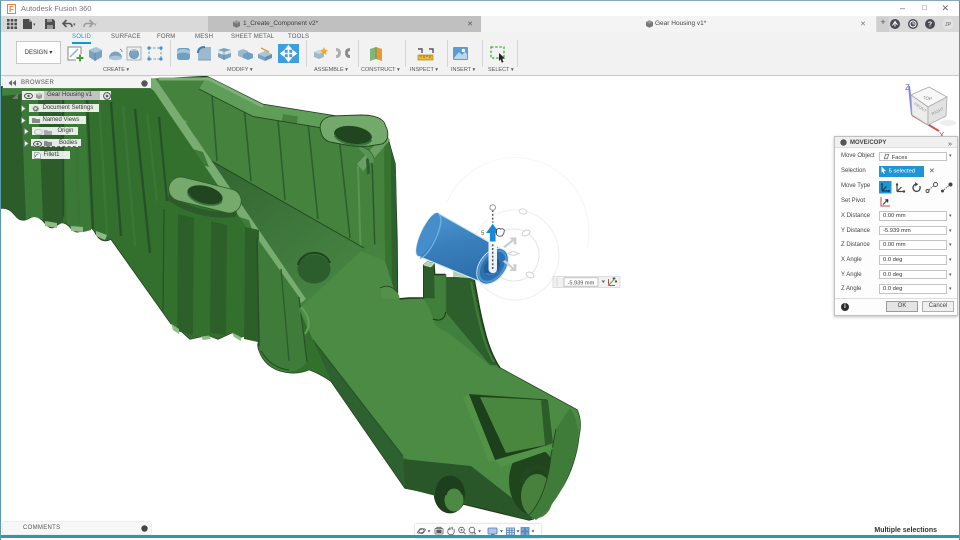  What do you see at coordinates (948, 25) in the screenshot?
I see `svg-text: JP` at bounding box center [948, 25].